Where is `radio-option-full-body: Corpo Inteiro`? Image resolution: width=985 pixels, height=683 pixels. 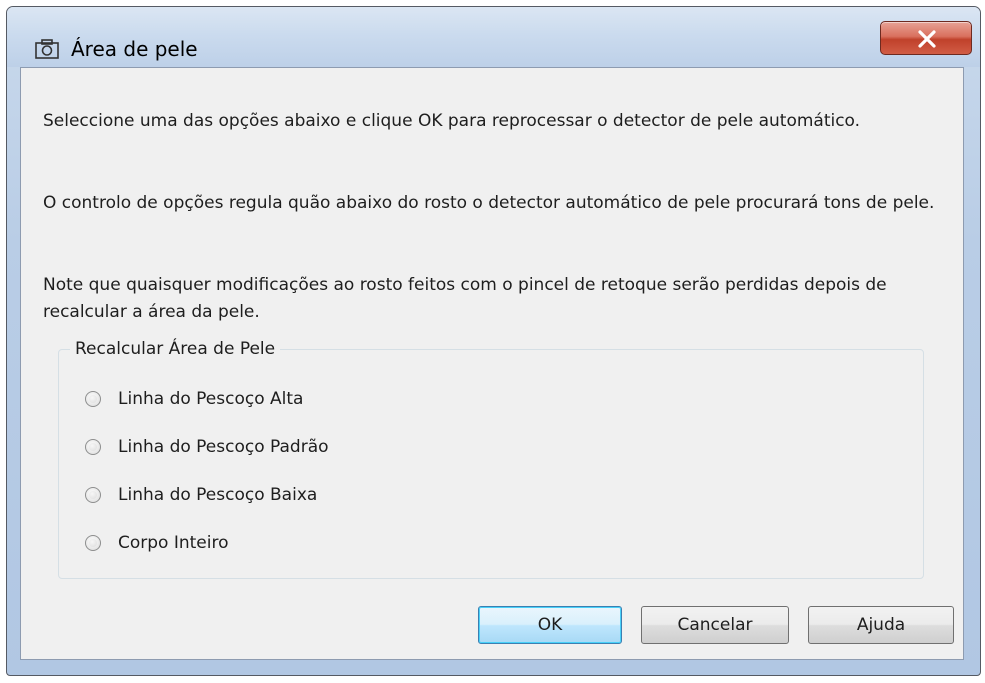
radio-option-full-body: Corpo Inteiro is located at coordinates (157, 543).